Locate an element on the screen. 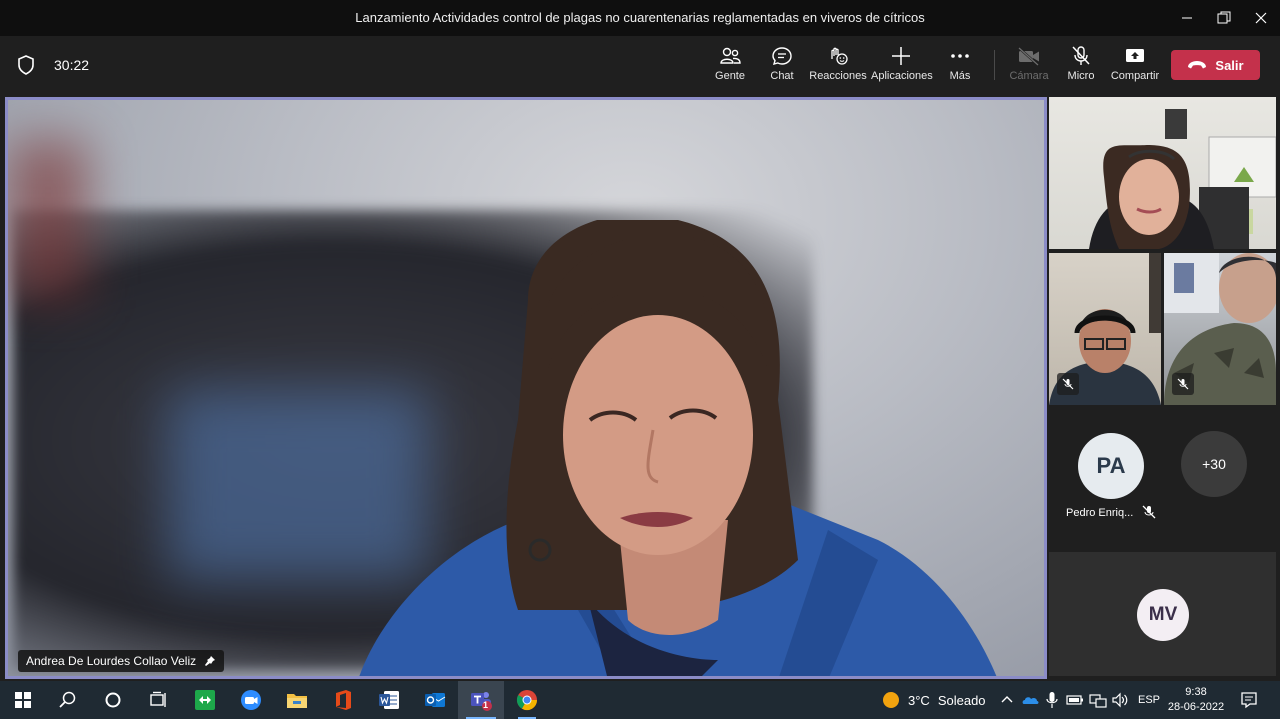  chrome-icon is located at coordinates (527, 700).